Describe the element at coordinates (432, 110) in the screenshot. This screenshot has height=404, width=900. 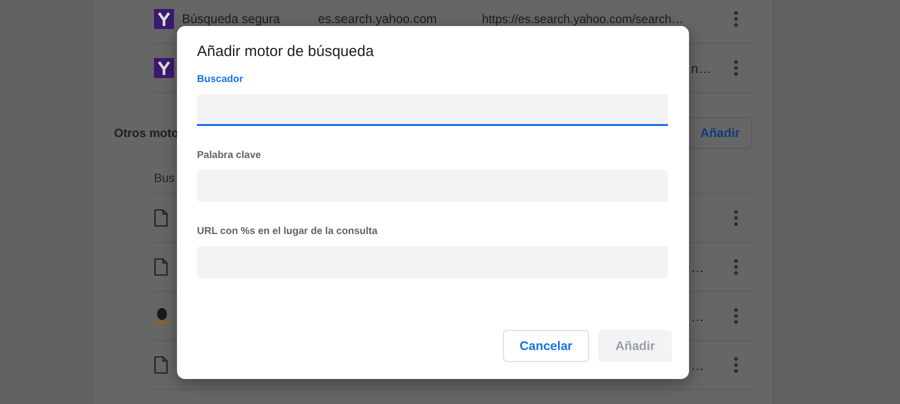
I see `input-field` at that location.